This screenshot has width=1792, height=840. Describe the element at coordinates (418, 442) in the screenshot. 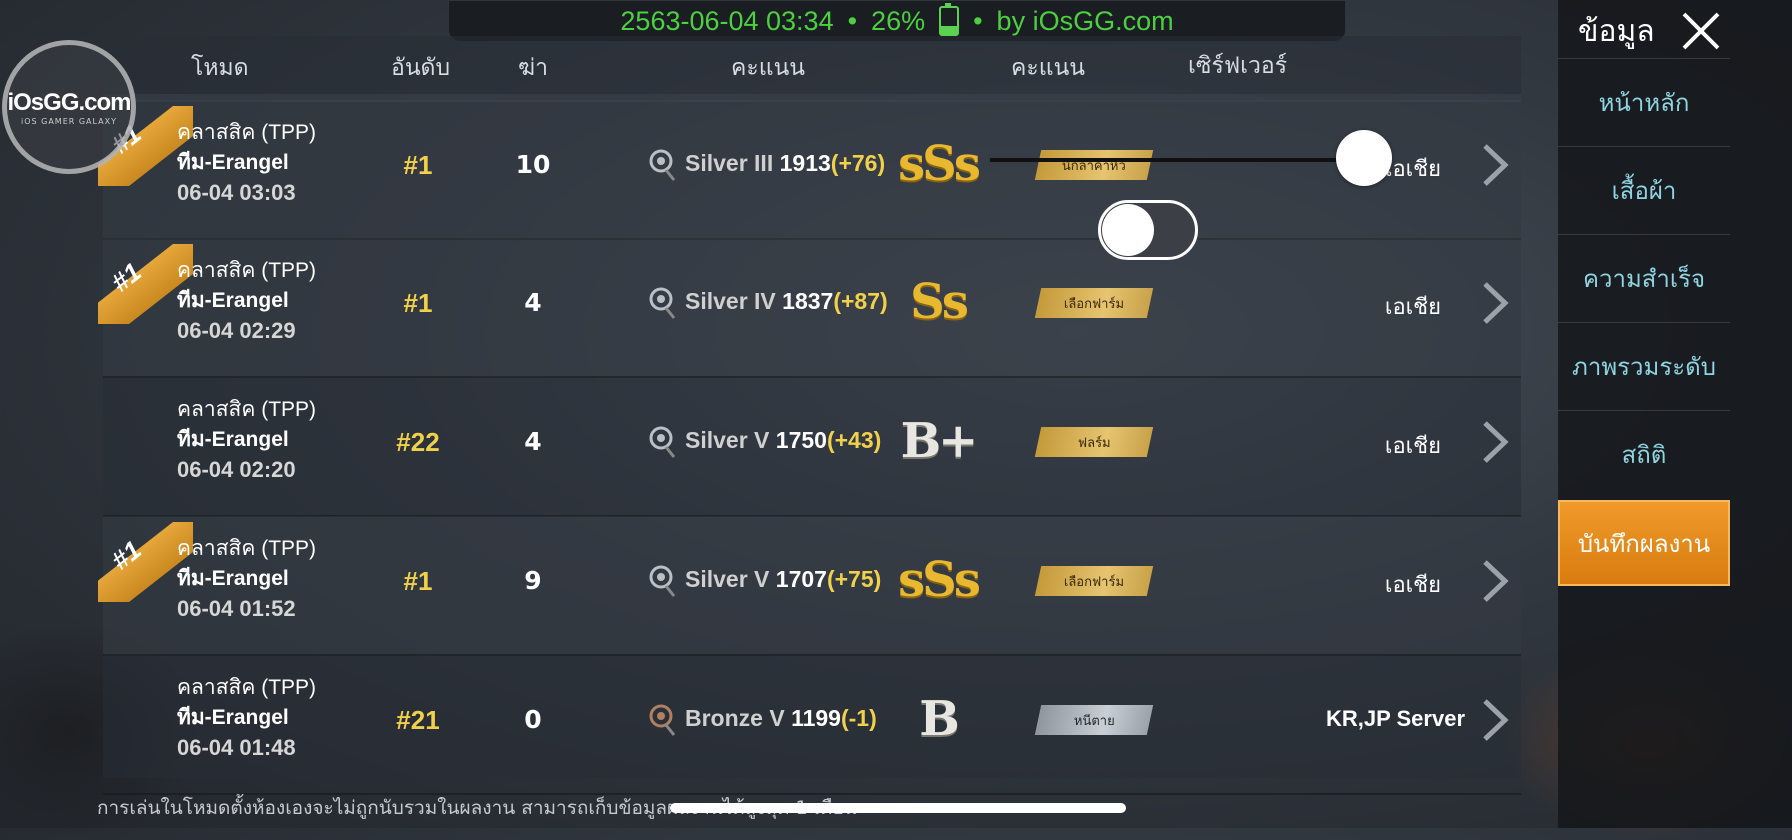

I see `placement: #22` at that location.